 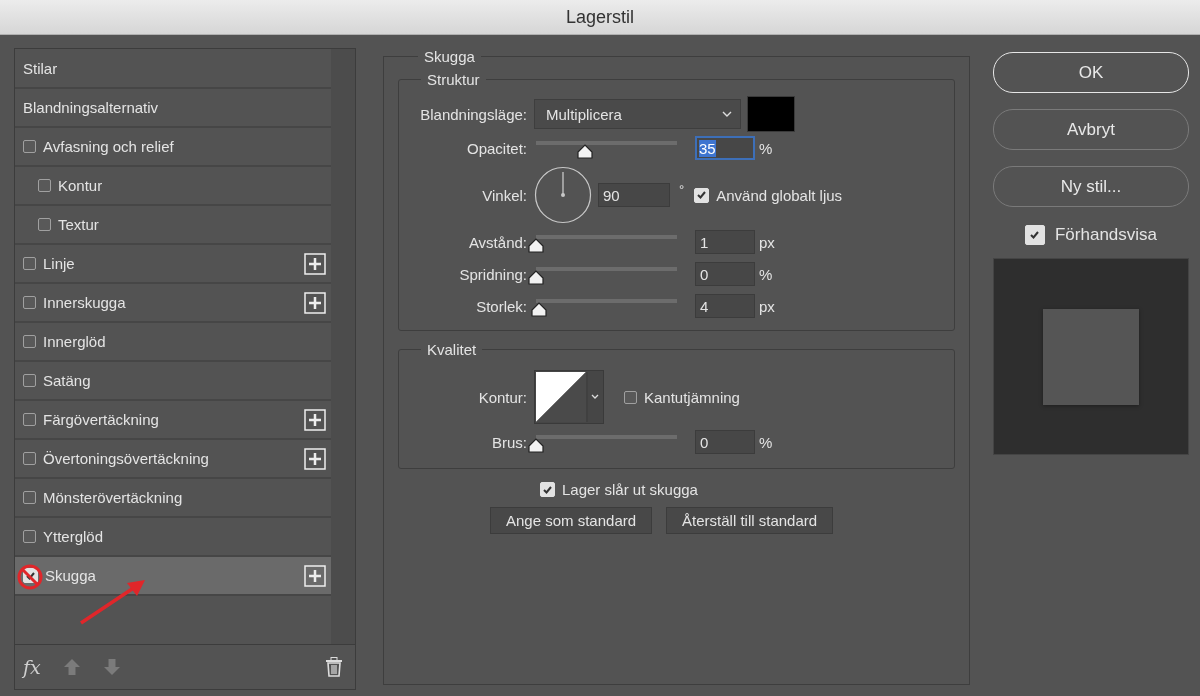 I want to click on color-swatch, so click(x=771, y=114).